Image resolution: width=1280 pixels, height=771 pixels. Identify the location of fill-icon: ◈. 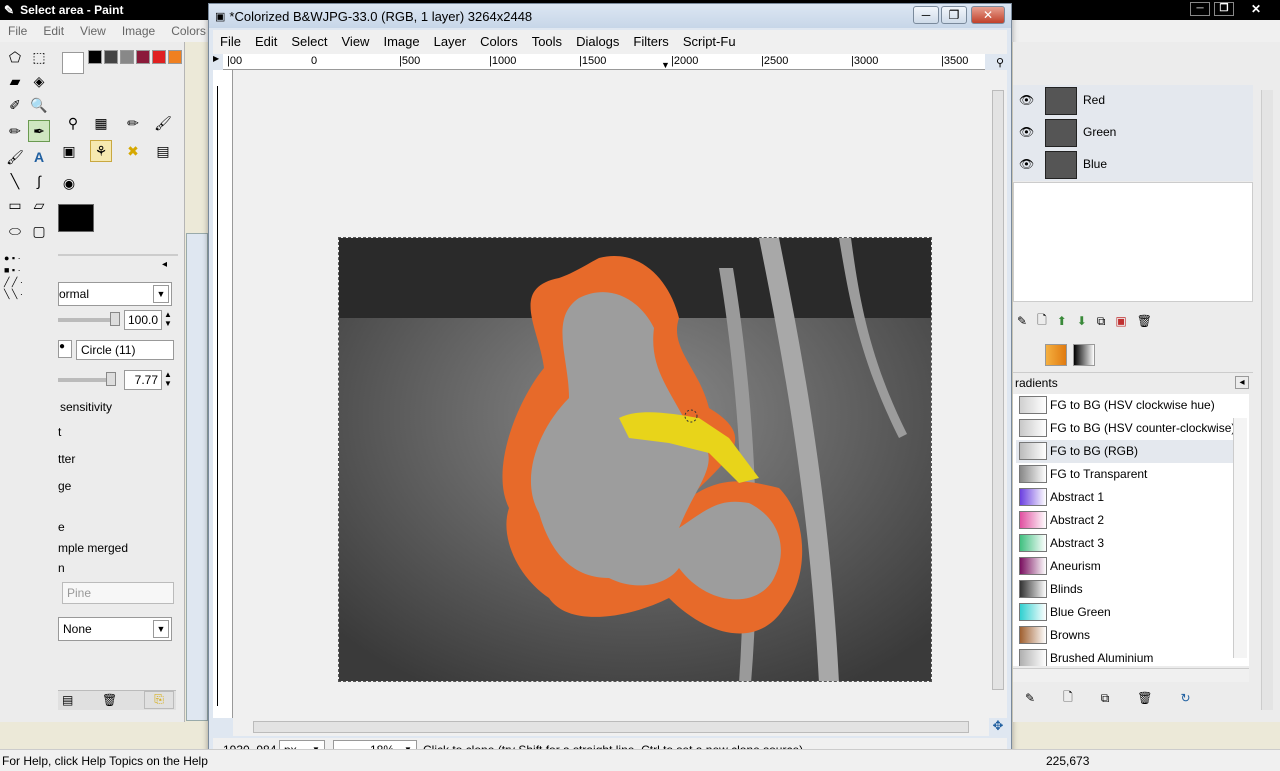
(39, 81).